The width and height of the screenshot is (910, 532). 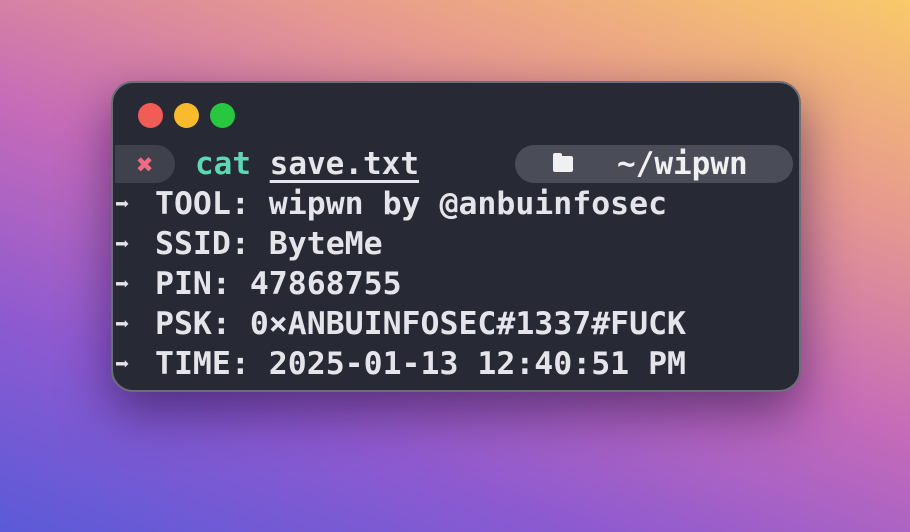 I want to click on output-line: ➡ TIME: 2025-01-13 12:40:51 PM, so click(x=399, y=364).